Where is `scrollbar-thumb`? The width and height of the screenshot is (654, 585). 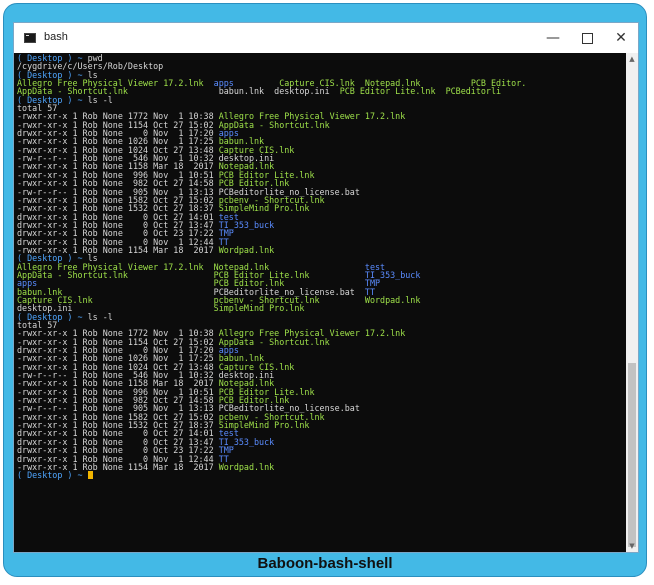
scrollbar-thumb is located at coordinates (632, 455).